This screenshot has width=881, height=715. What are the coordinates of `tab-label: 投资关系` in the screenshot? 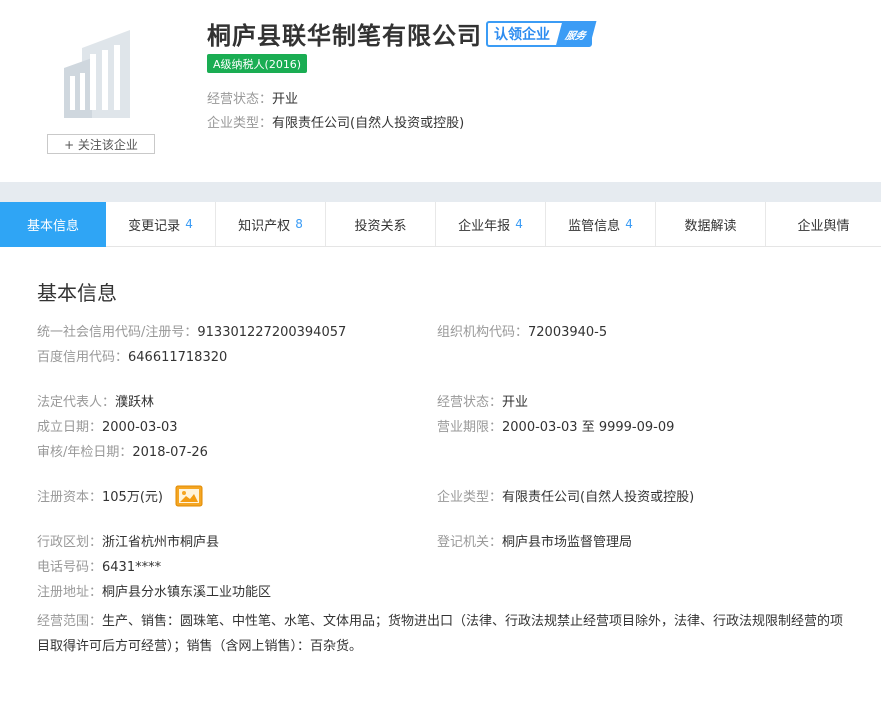 It's located at (380, 226).